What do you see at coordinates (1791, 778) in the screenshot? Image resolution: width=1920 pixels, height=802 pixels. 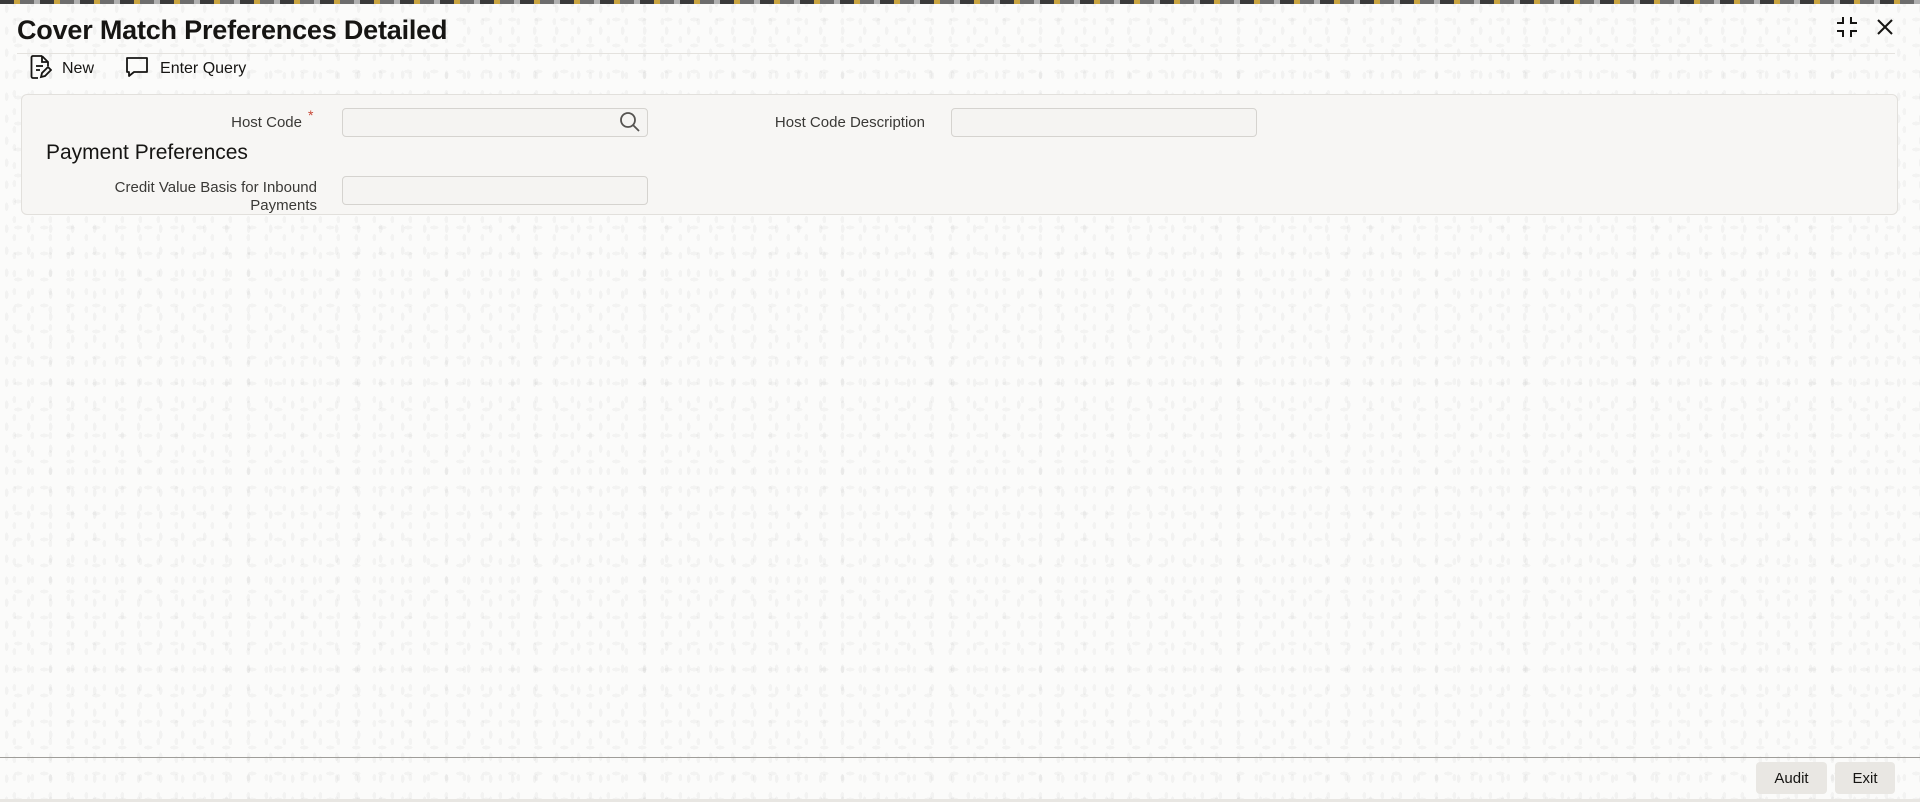 I see `audit-button: Audit` at bounding box center [1791, 778].